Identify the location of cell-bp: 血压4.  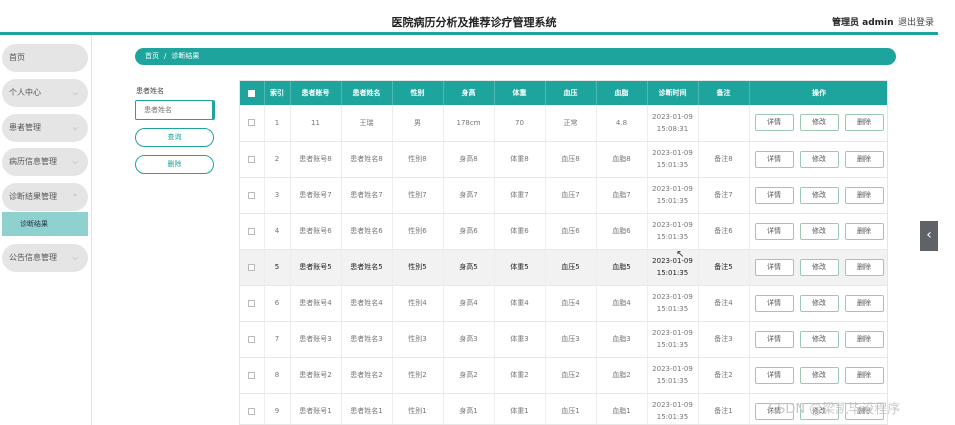
(571, 303).